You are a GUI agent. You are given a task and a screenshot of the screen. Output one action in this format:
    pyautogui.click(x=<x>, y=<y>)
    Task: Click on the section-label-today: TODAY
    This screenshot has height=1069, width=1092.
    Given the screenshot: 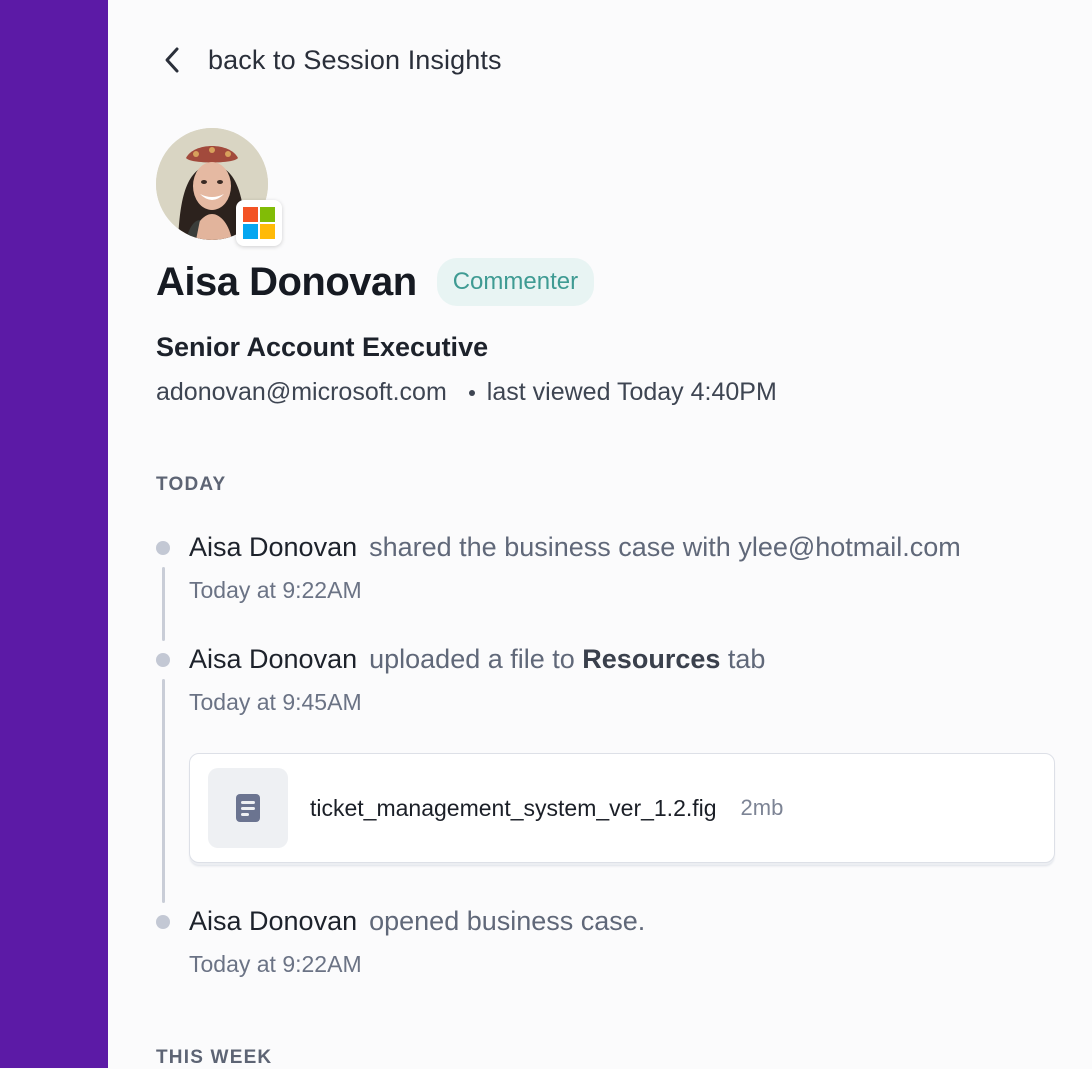 What is the action you would take?
    pyautogui.click(x=191, y=484)
    